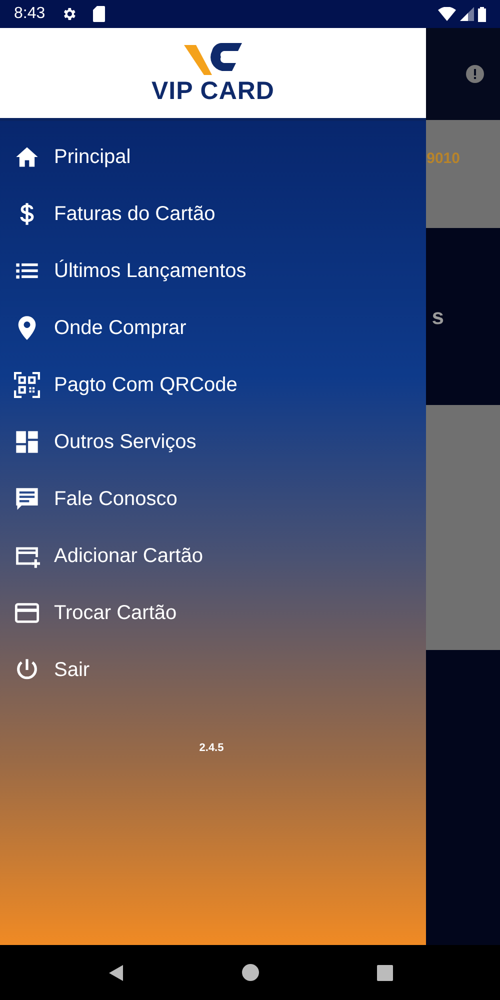 Image resolution: width=500 pixels, height=1000 pixels. Describe the element at coordinates (69, 14) in the screenshot. I see `settings-icon` at that location.